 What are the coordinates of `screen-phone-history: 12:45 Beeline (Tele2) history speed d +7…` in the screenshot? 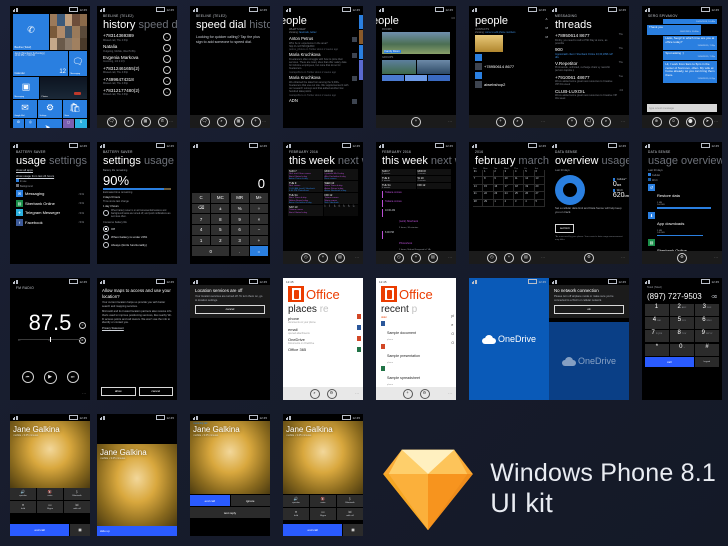 It's located at (137, 67).